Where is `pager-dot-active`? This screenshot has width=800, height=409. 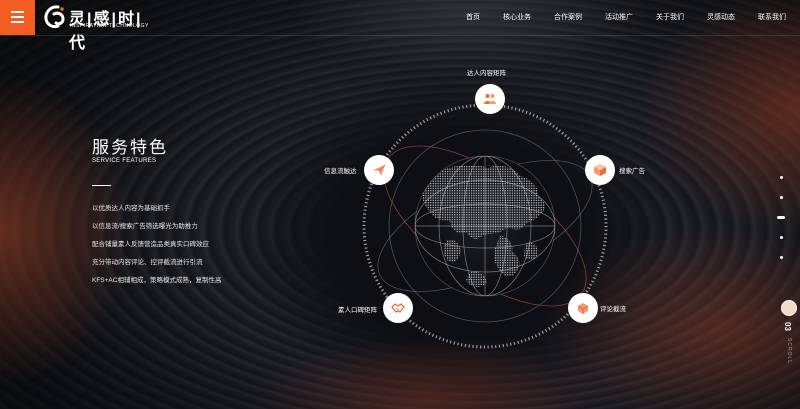 pager-dot-active is located at coordinates (781, 217).